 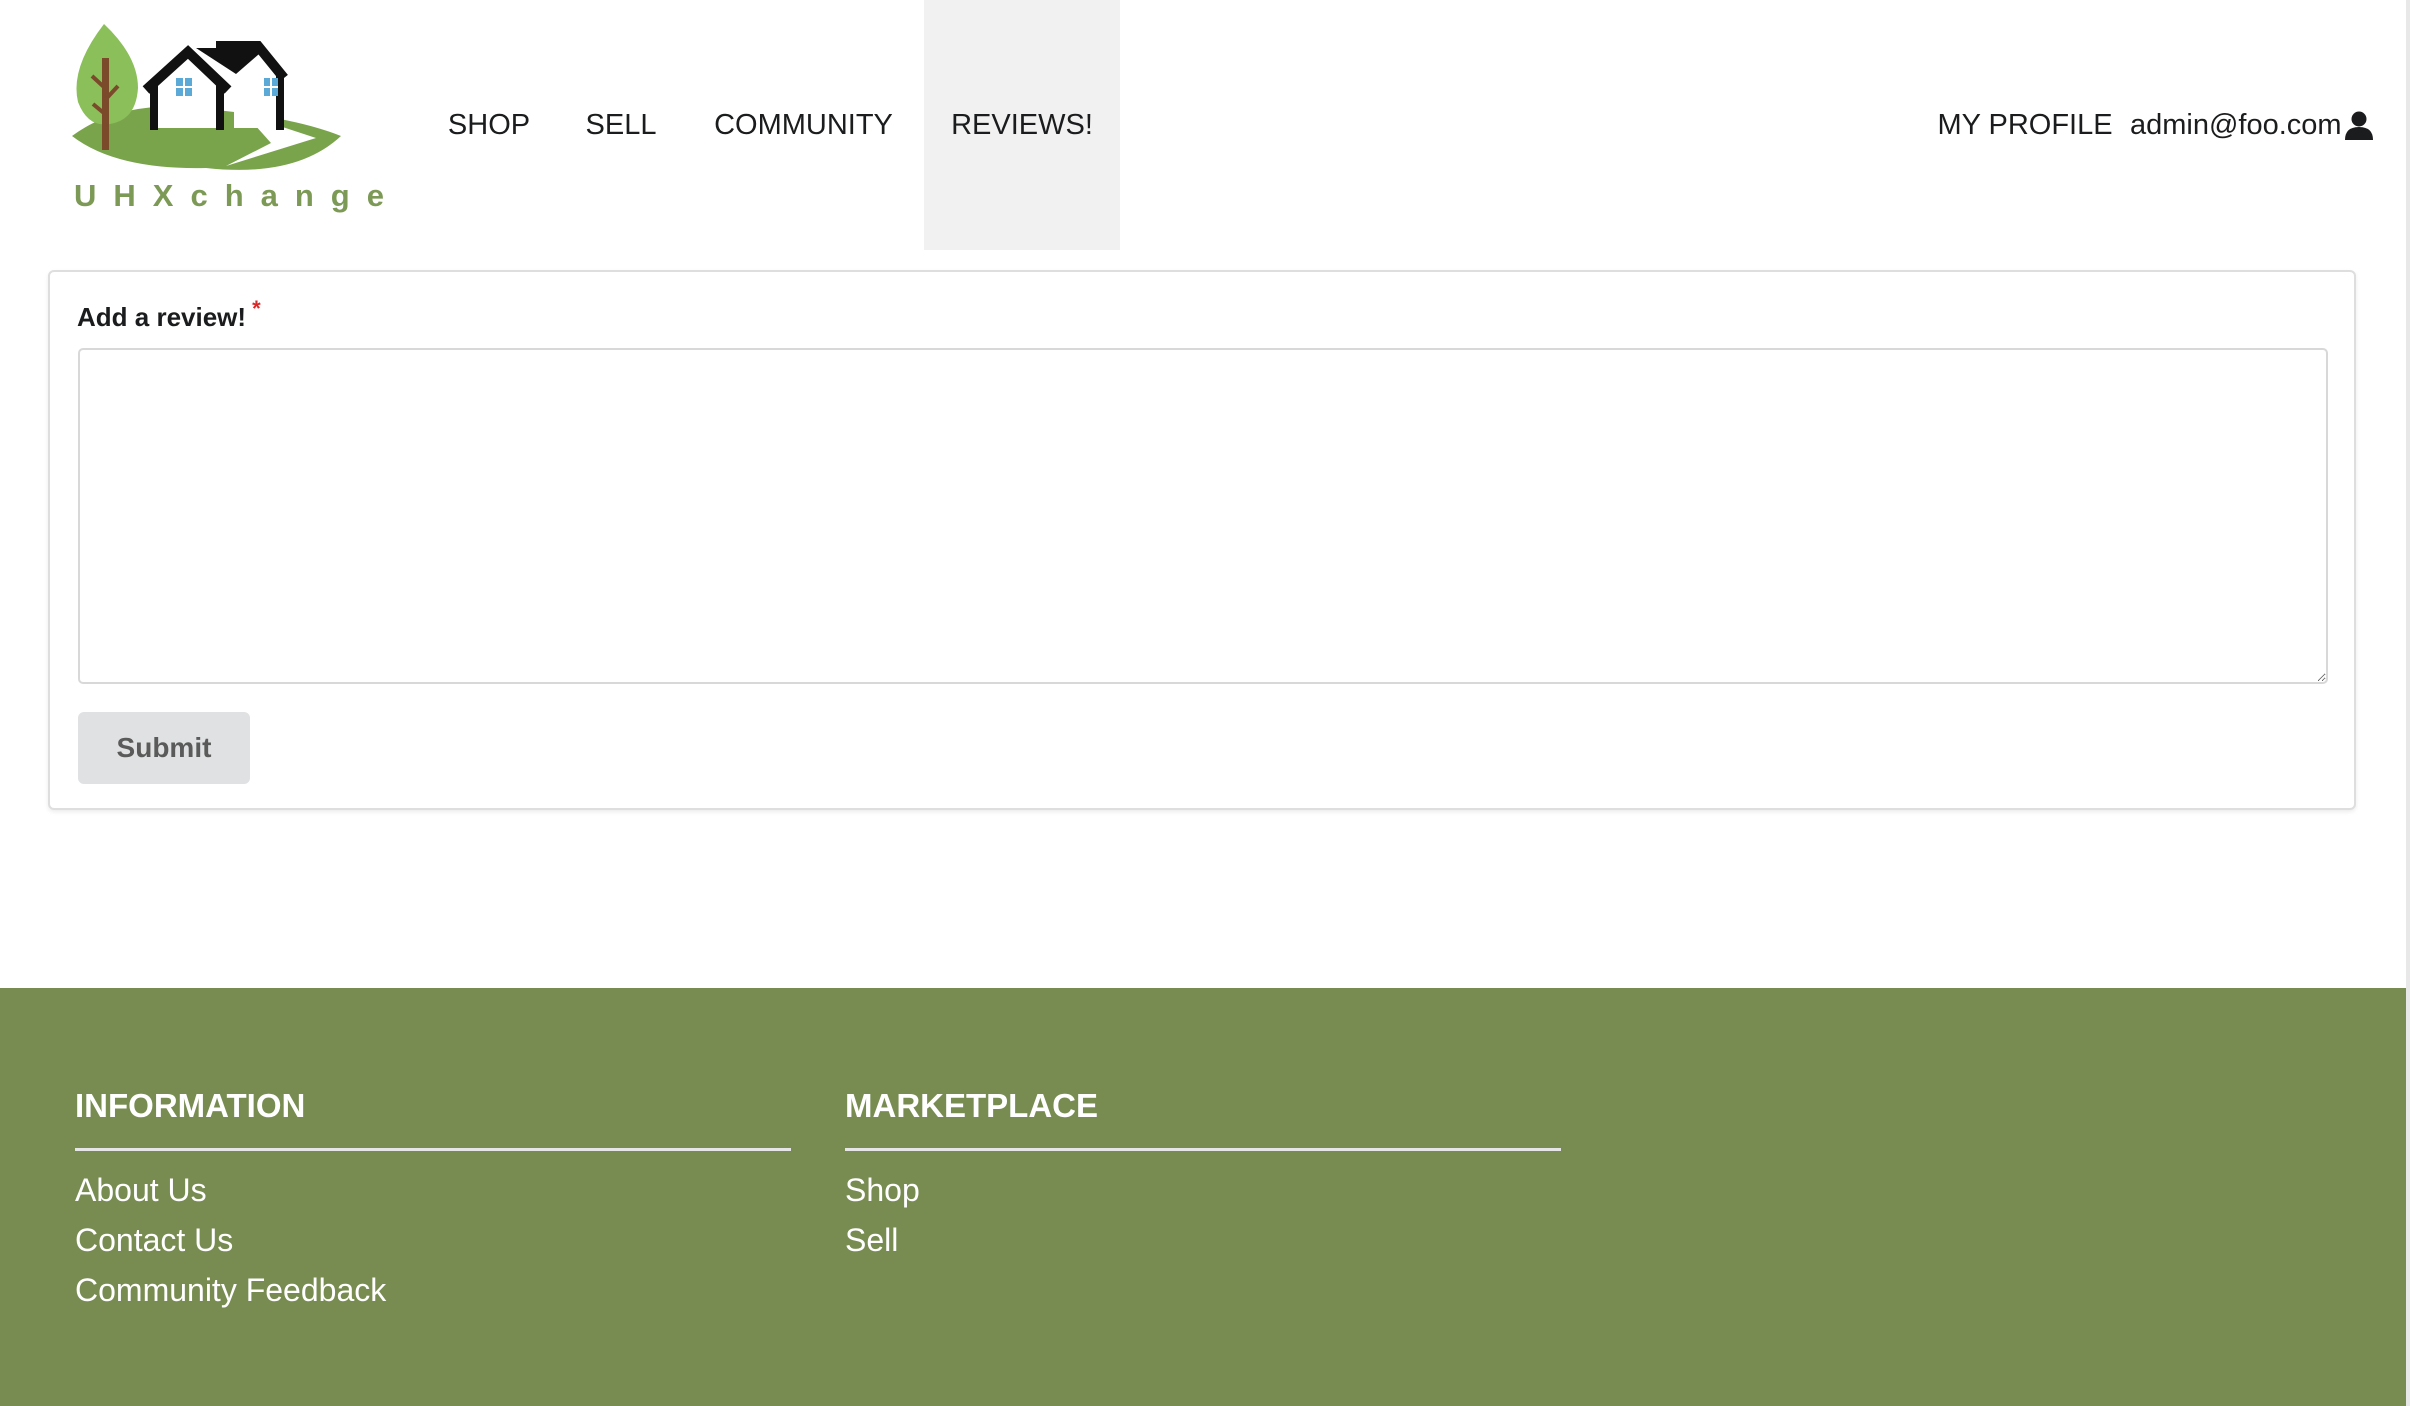 I want to click on footer-marketplace-heading: MARKETPLACE, so click(x=1203, y=1118).